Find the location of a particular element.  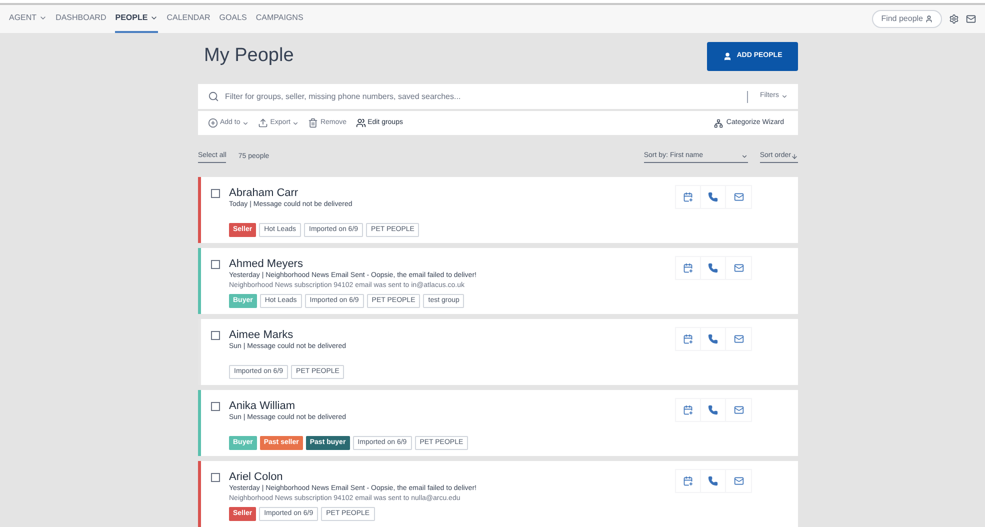

find-people-field: Find people is located at coordinates (907, 19).